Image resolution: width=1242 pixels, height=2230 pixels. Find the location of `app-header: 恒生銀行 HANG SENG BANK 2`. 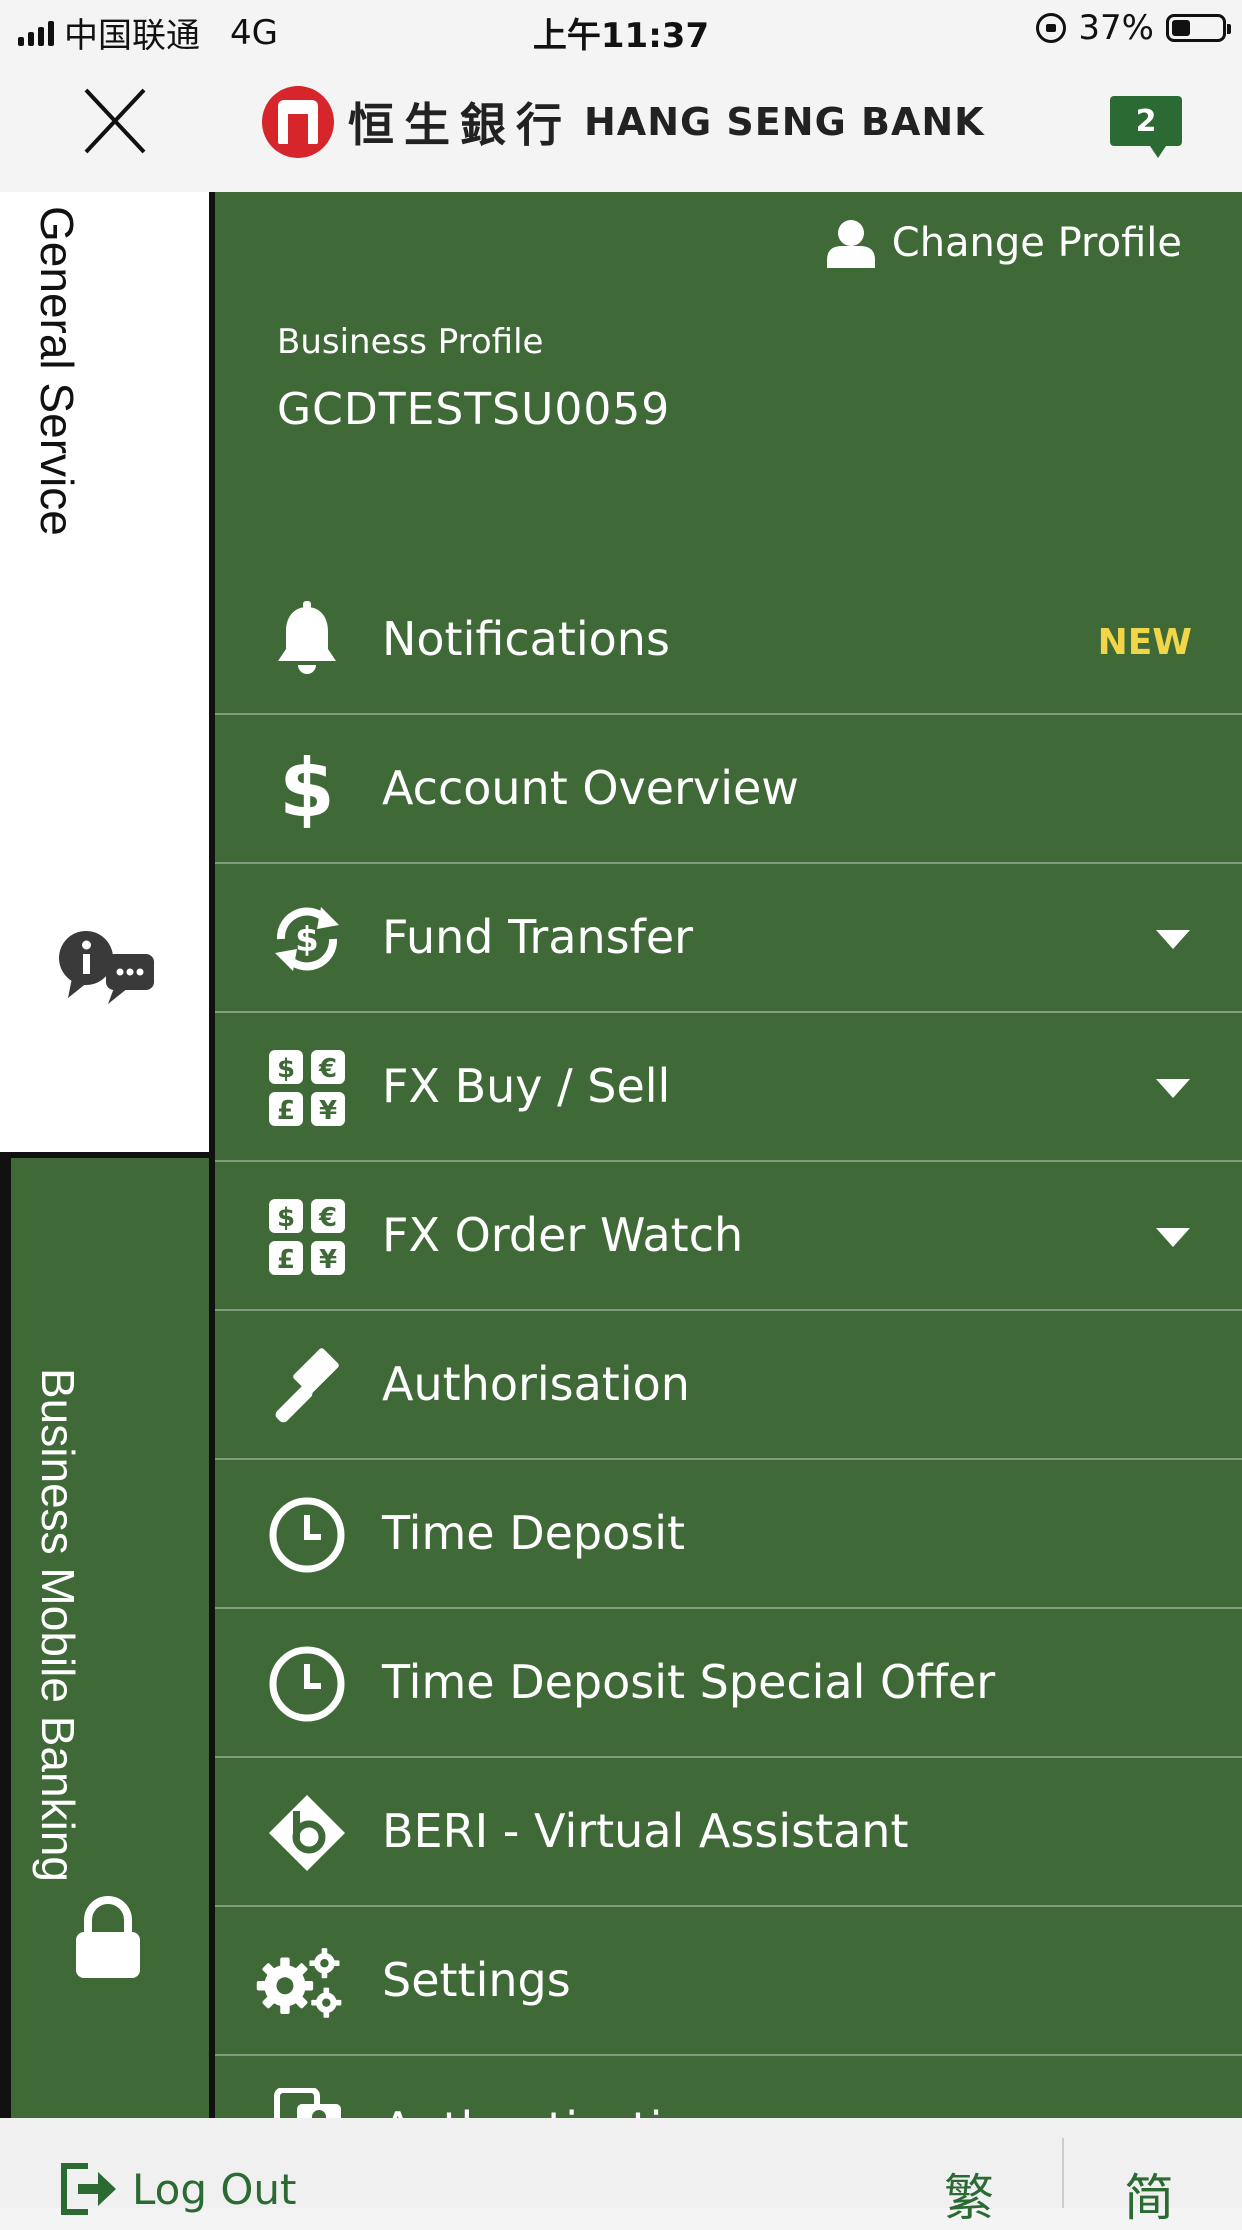

app-header: 恒生銀行 HANG SENG BANK 2 is located at coordinates (621, 127).